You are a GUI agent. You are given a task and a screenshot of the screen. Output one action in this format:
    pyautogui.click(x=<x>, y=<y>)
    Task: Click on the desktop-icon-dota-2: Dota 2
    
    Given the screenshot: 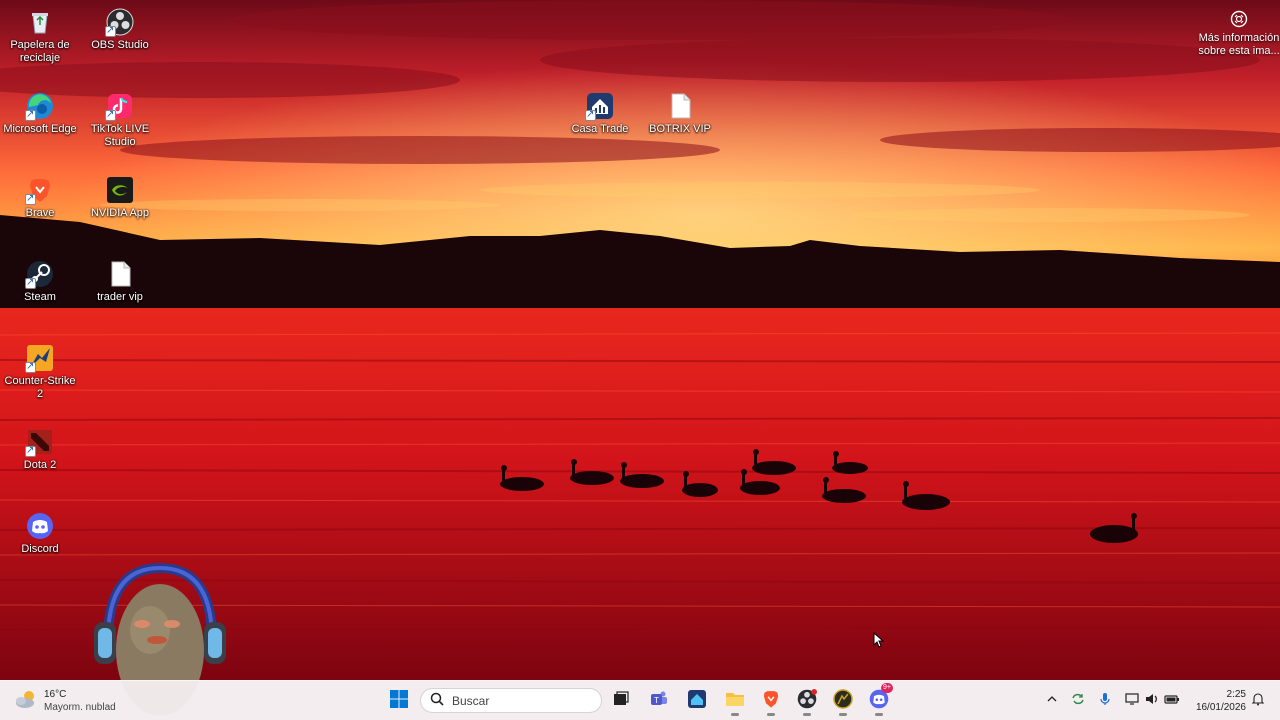 What is the action you would take?
    pyautogui.click(x=40, y=448)
    